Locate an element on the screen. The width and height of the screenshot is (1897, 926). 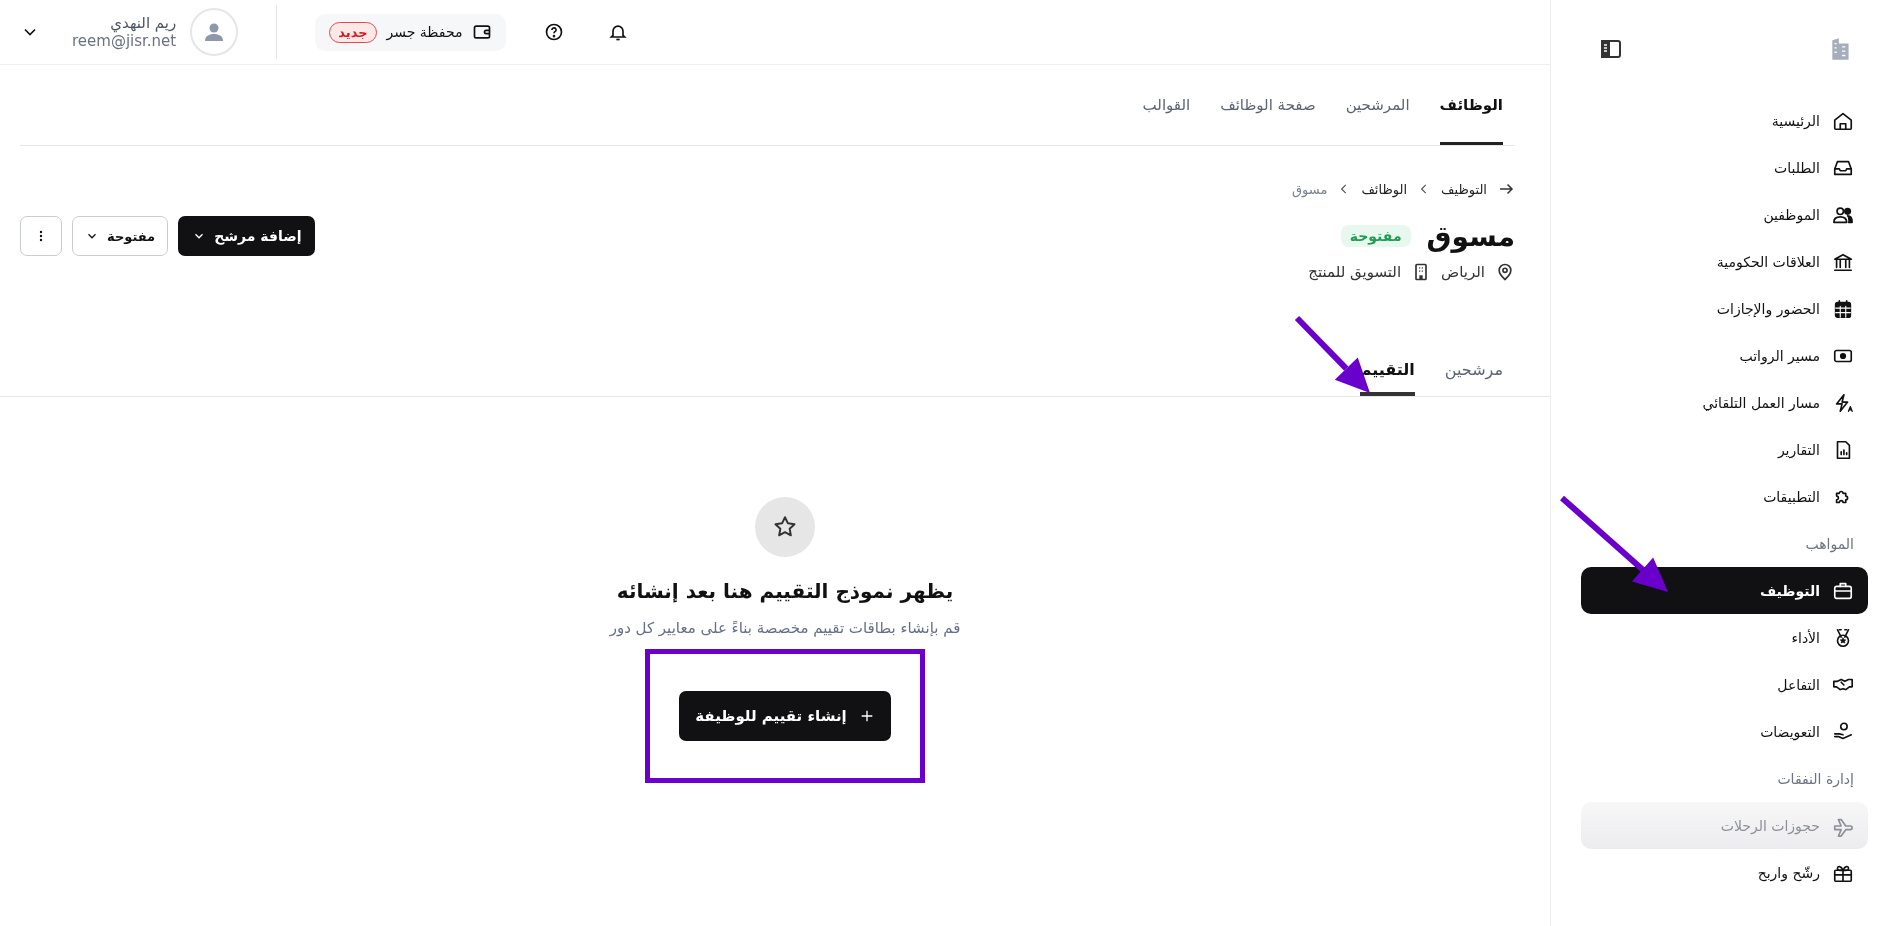
nav-tab: القوالب is located at coordinates (1166, 105).